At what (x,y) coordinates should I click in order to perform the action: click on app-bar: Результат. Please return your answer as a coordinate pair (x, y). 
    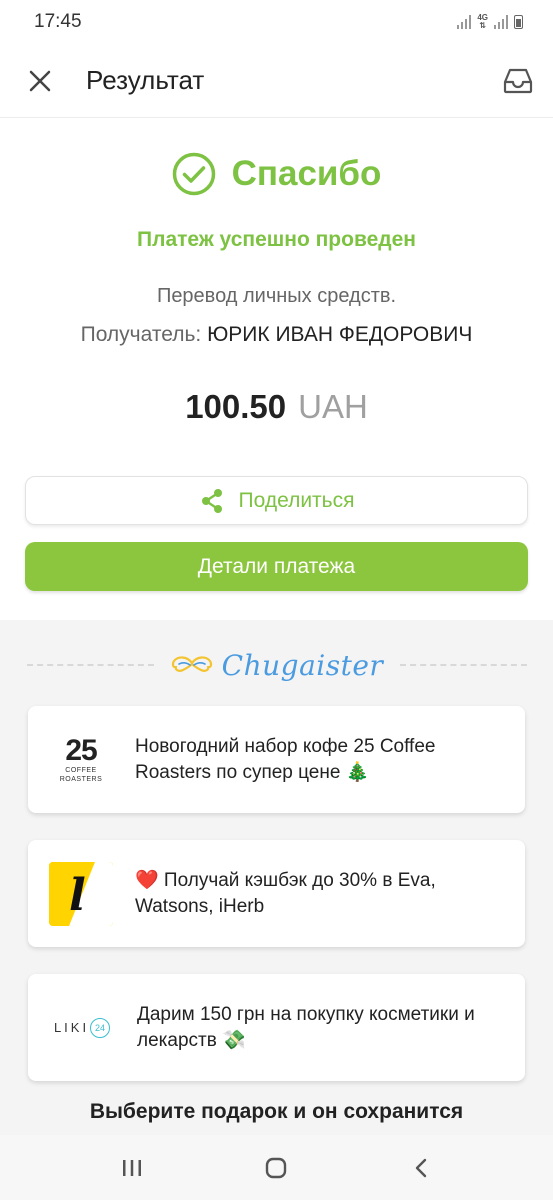
    Looking at the image, I should click on (276, 81).